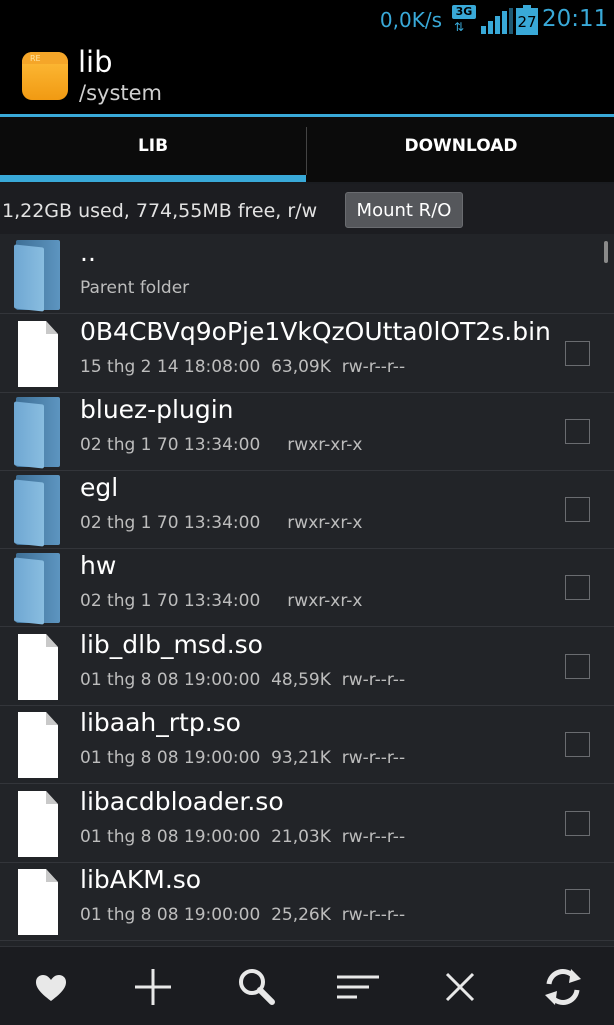  I want to click on heart-icon, so click(51, 988).